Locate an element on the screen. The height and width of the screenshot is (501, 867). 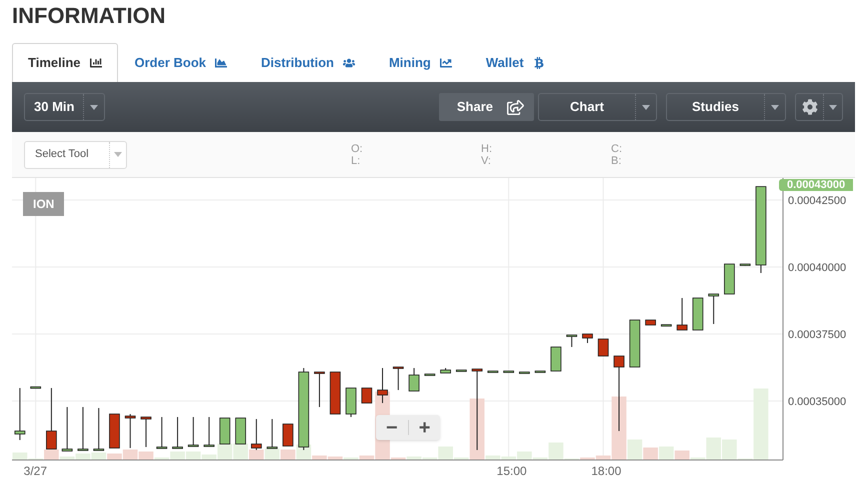
symbol-label: ION is located at coordinates (43, 204).